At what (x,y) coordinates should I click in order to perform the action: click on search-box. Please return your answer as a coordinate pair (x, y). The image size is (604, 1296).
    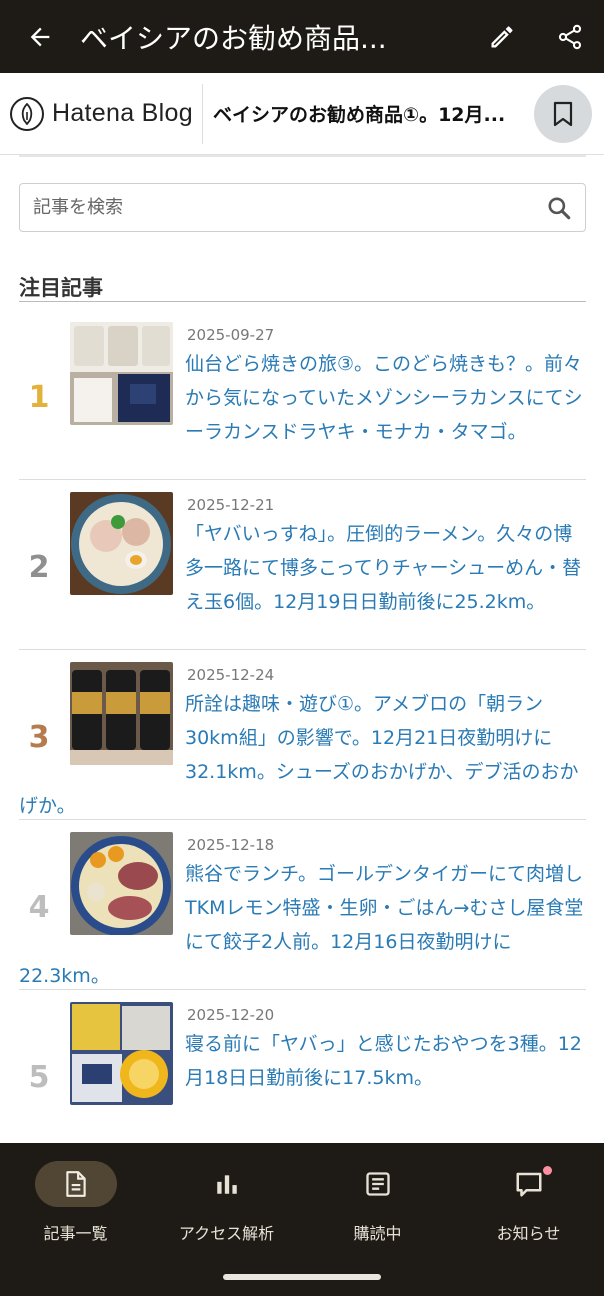
    Looking at the image, I should click on (302, 207).